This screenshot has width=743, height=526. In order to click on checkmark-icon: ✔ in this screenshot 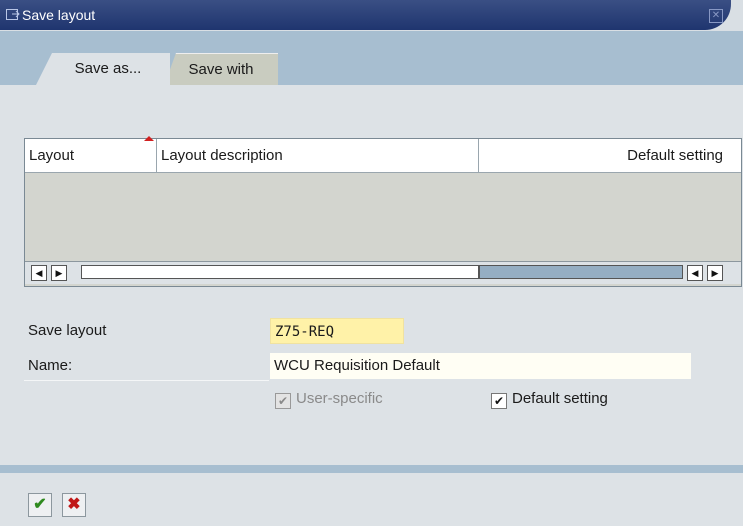, I will do `click(40, 505)`.